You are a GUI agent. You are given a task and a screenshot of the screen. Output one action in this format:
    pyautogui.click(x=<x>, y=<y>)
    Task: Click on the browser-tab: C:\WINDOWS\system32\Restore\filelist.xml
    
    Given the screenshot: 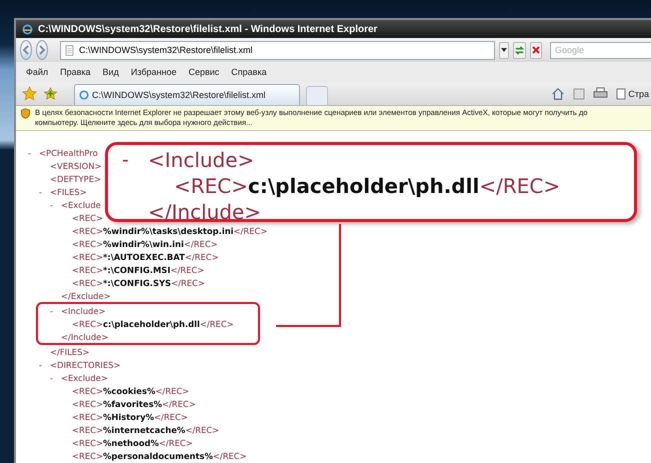 What is the action you would take?
    pyautogui.click(x=187, y=94)
    